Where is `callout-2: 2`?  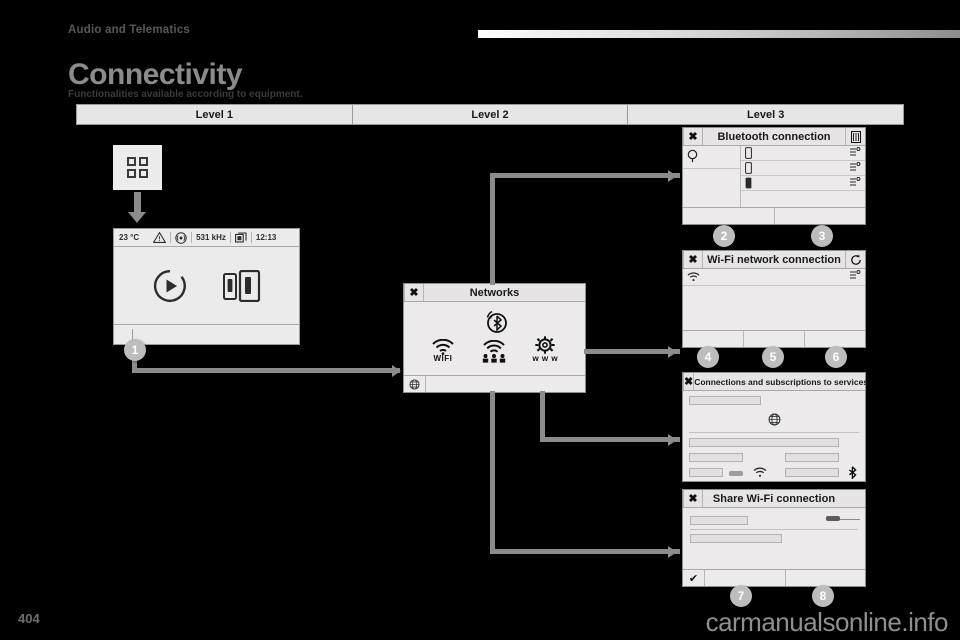
callout-2: 2 is located at coordinates (724, 236).